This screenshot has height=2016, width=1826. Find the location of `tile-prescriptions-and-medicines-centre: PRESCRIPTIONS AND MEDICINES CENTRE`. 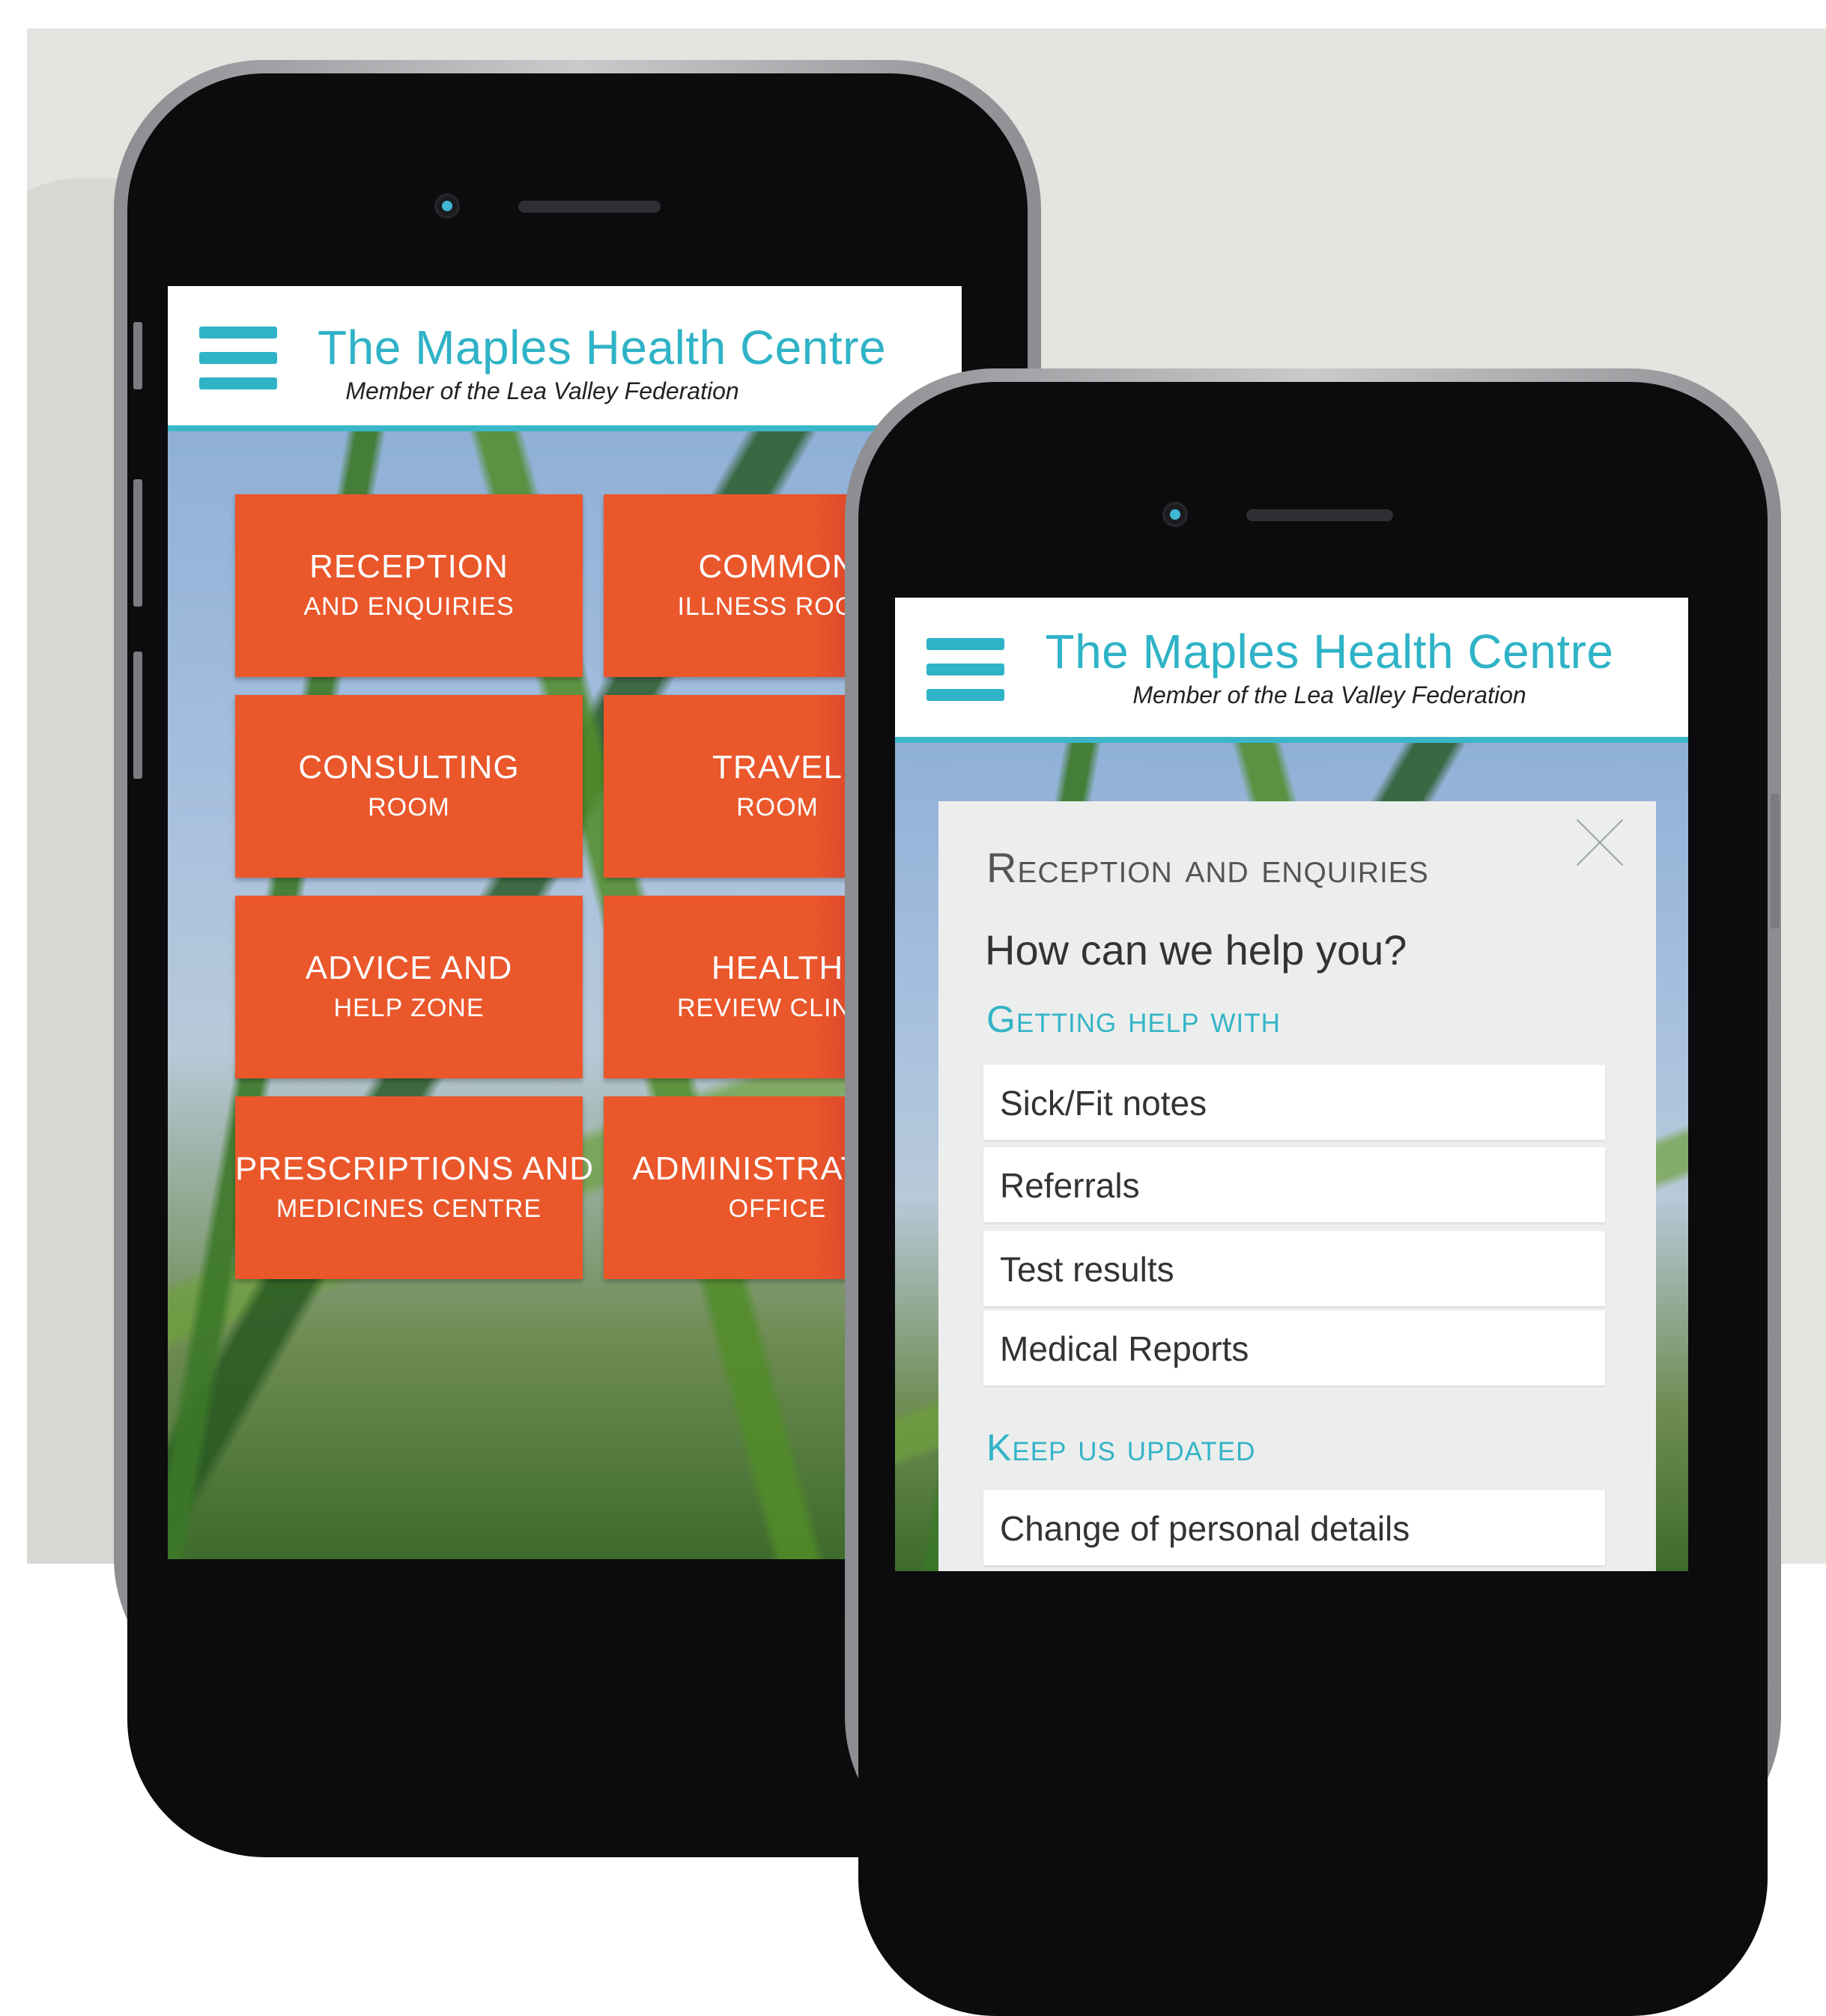

tile-prescriptions-and-medicines-centre: PRESCRIPTIONS AND MEDICINES CENTRE is located at coordinates (415, 1187).